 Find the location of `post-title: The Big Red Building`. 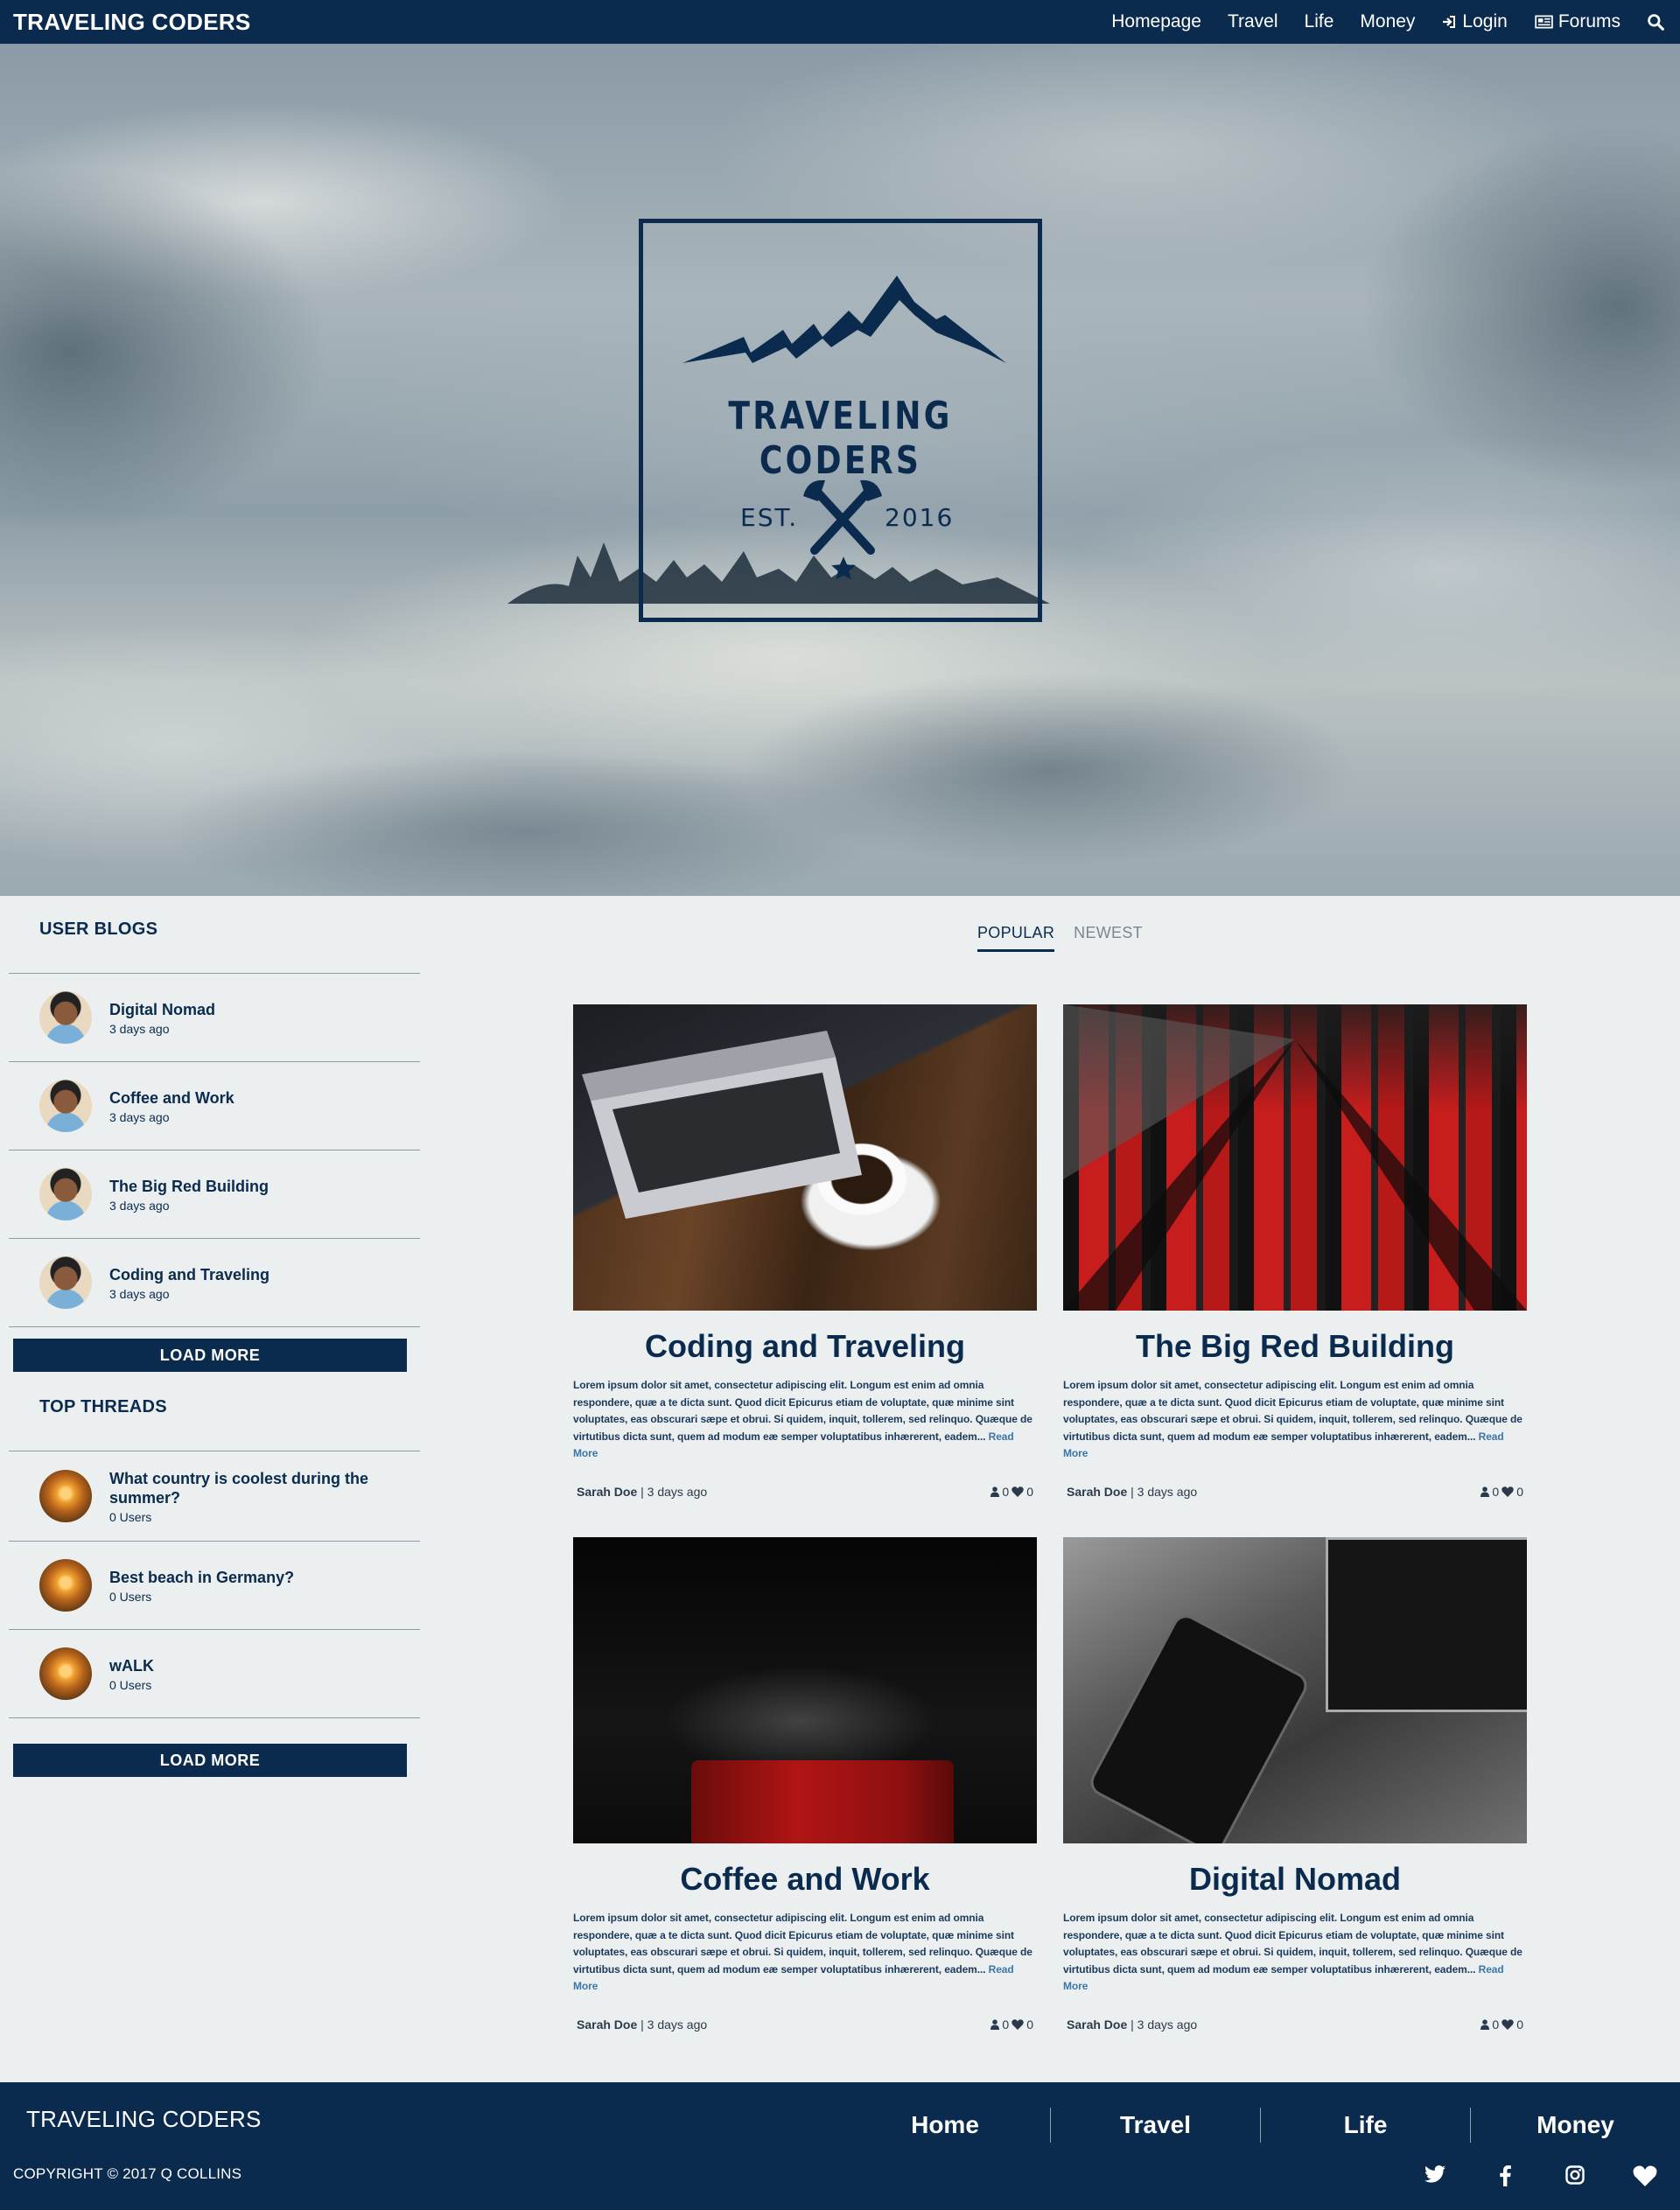

post-title: The Big Red Building is located at coordinates (1295, 1348).